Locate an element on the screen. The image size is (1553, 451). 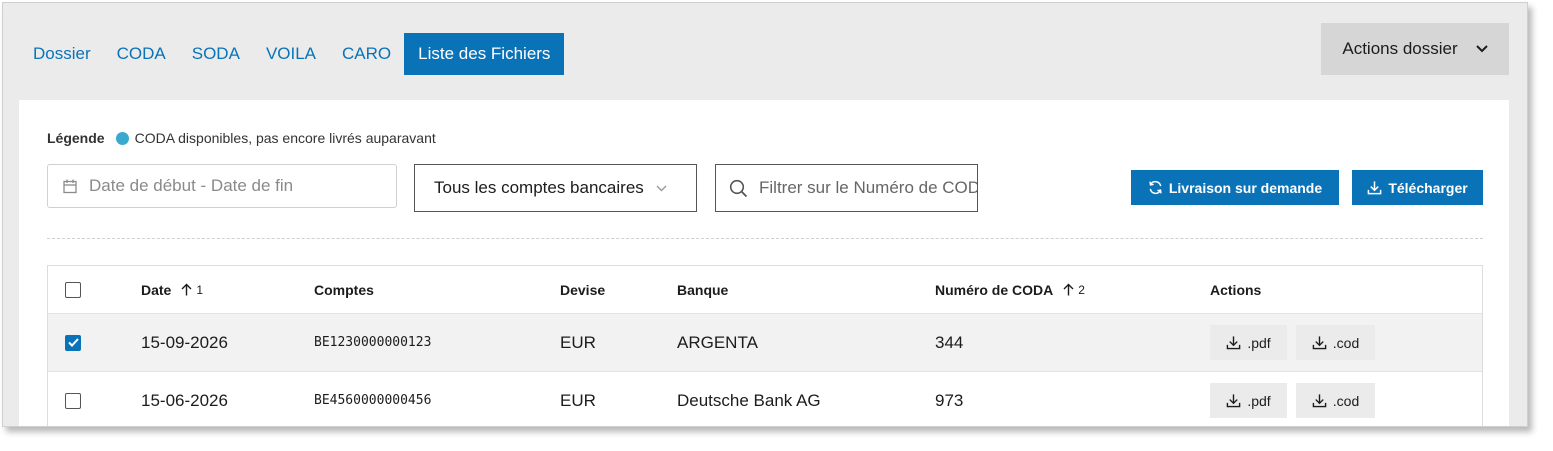
telecharger-button: Télécharger is located at coordinates (1417, 187).